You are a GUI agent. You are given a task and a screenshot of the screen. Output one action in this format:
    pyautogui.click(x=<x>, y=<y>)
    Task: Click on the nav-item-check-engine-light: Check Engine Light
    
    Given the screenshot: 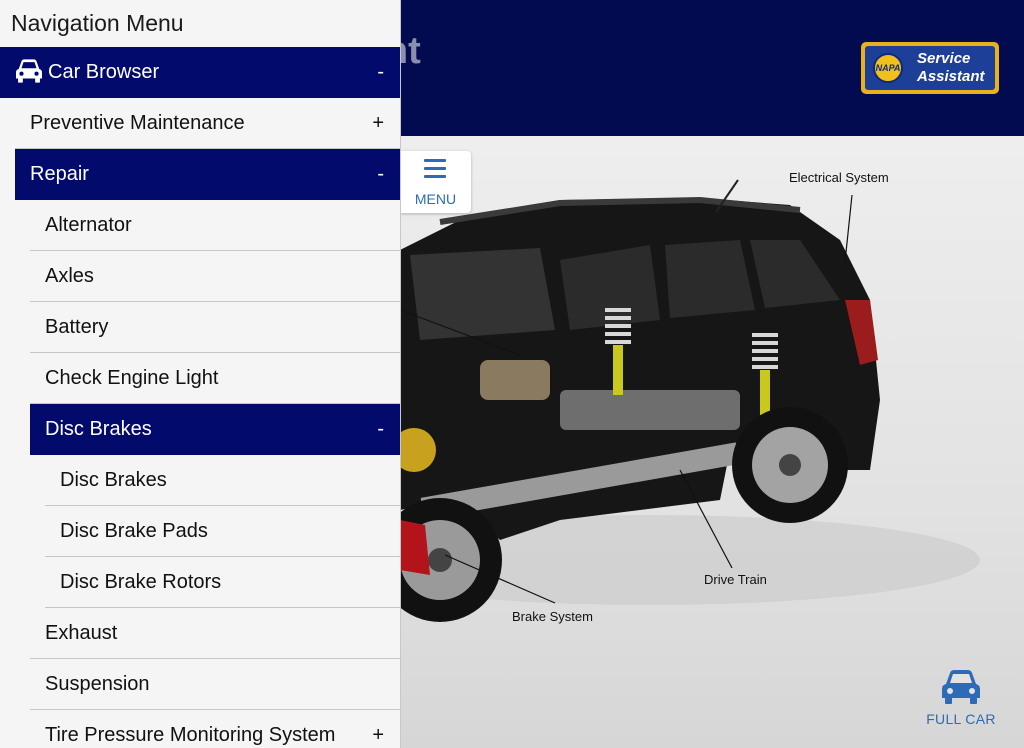 What is the action you would take?
    pyautogui.click(x=215, y=378)
    